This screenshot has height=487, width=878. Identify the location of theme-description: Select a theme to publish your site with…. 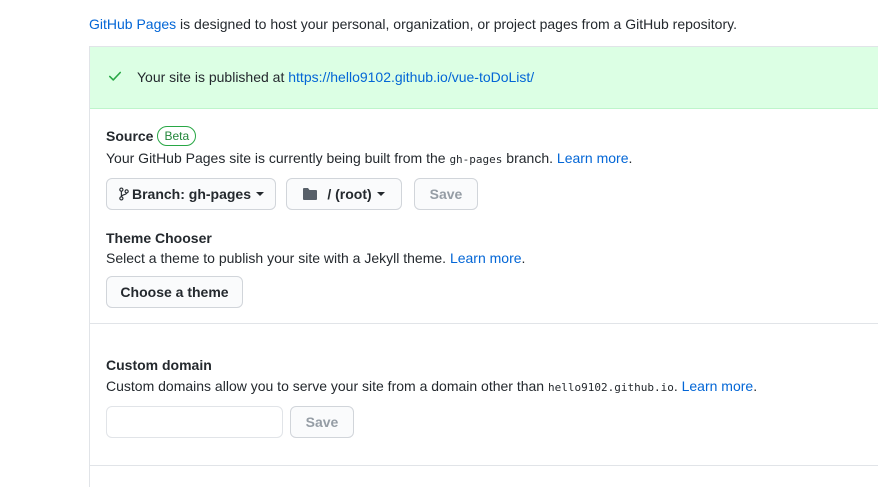
(316, 258).